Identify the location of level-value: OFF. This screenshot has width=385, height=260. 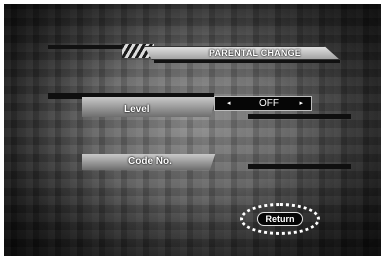
(269, 103).